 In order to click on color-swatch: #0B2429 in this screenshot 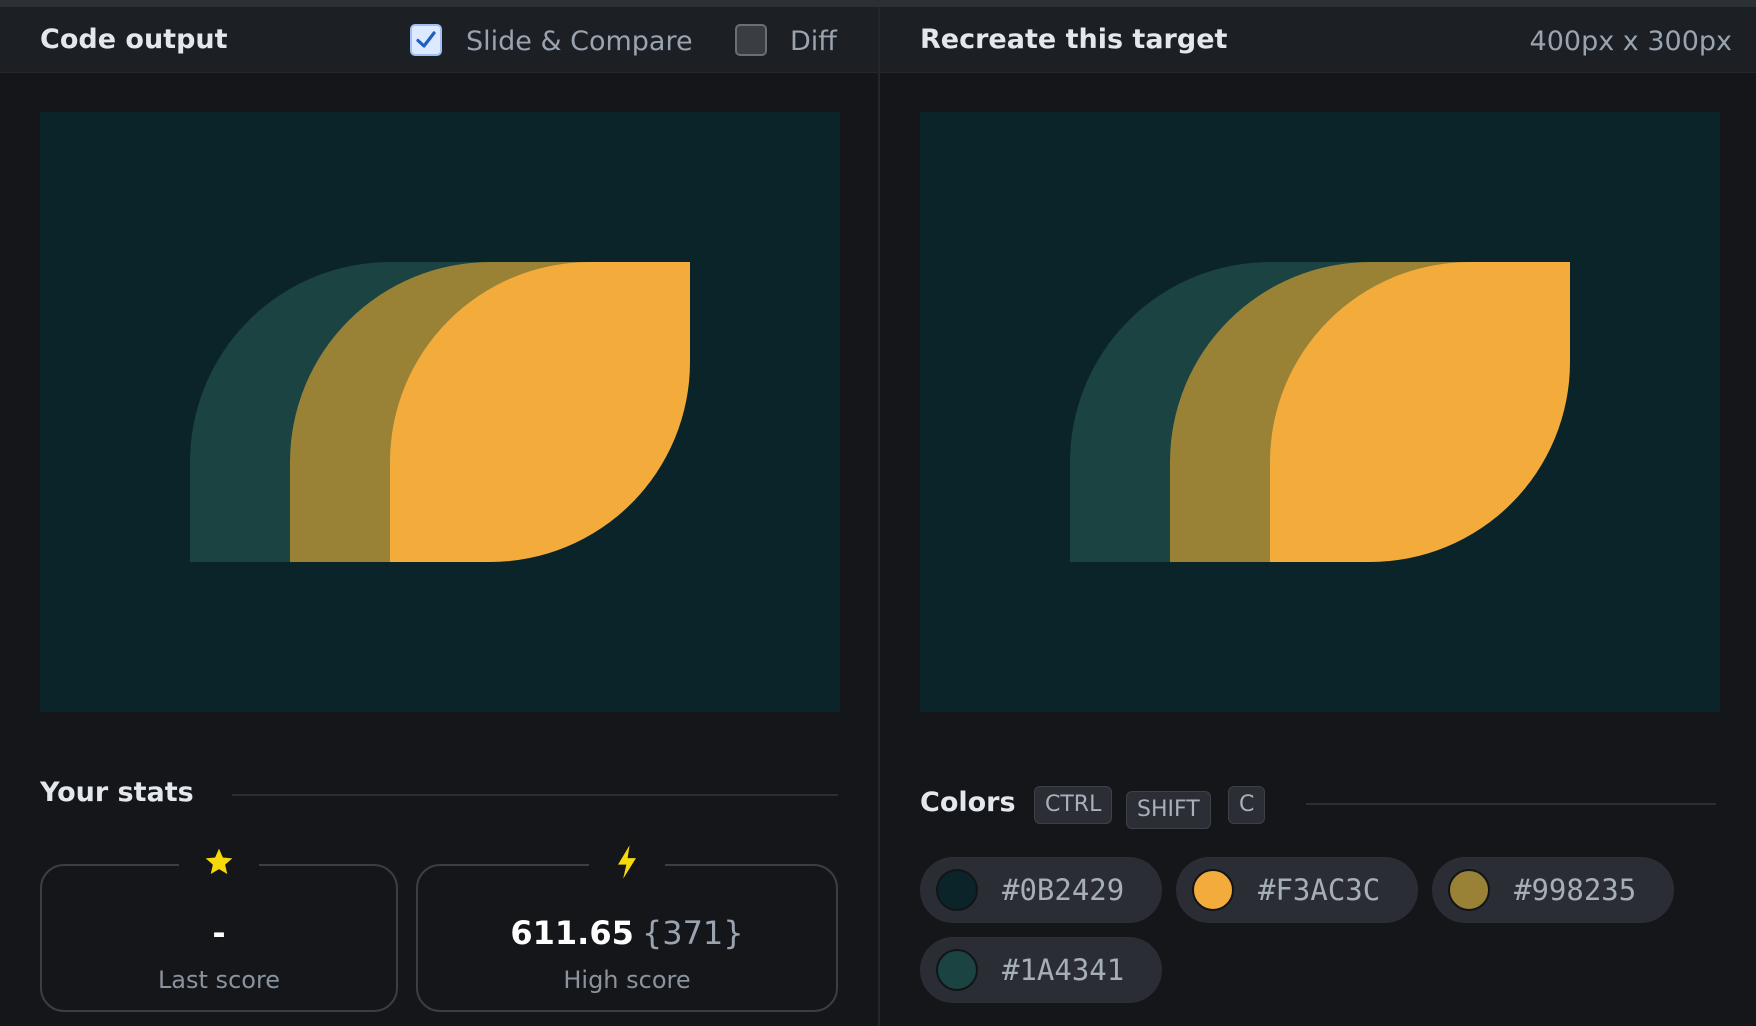, I will do `click(1041, 890)`.